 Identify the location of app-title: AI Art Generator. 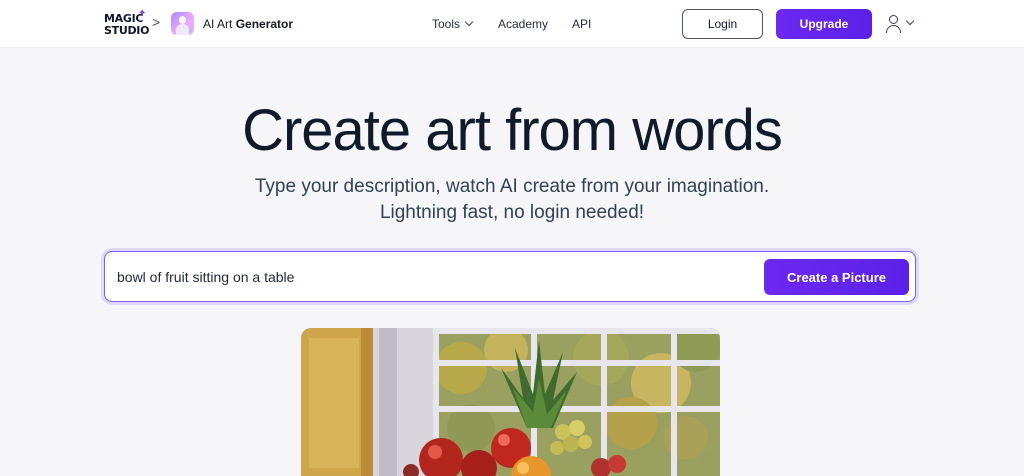
(248, 24).